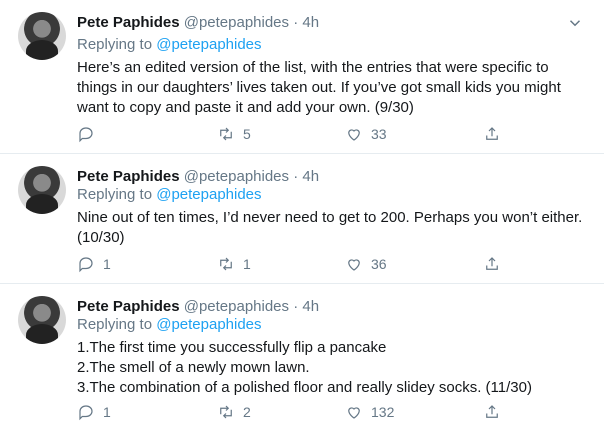  What do you see at coordinates (575, 23) in the screenshot?
I see `chevron-down-icon` at bounding box center [575, 23].